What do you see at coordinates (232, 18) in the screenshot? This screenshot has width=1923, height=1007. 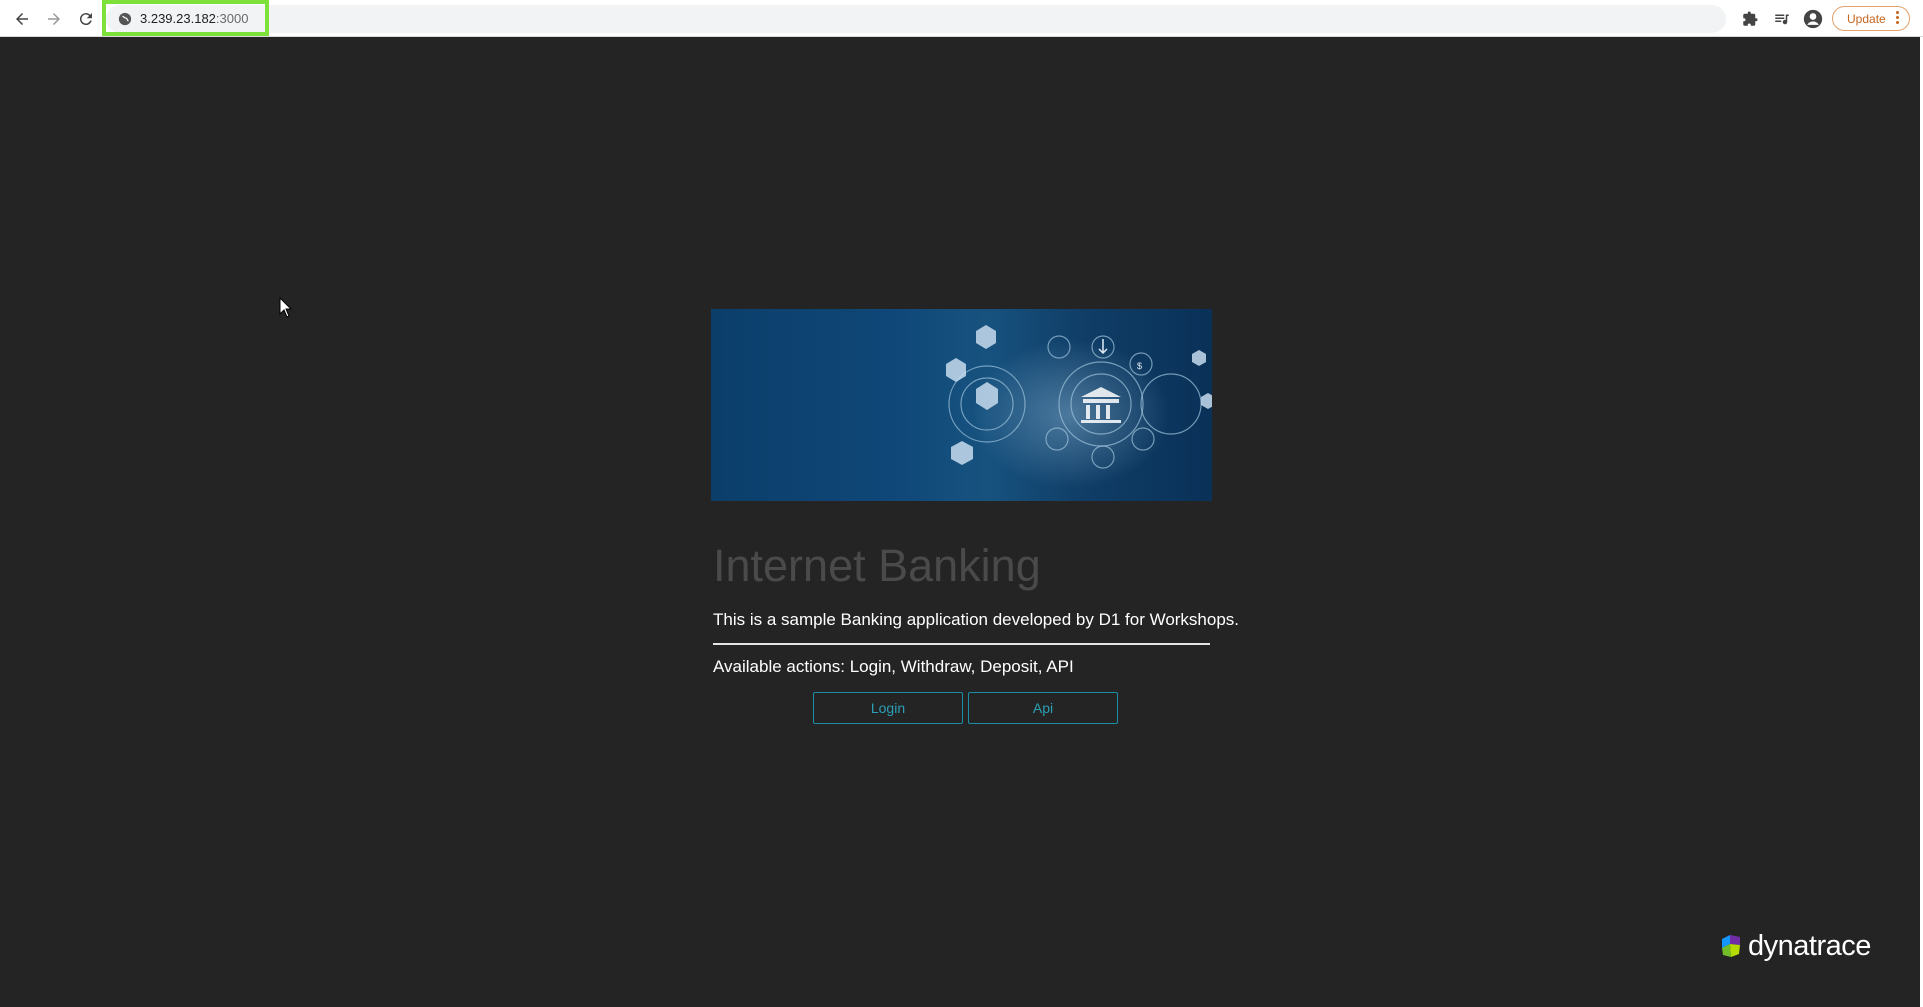 I see `url-port: :3000` at bounding box center [232, 18].